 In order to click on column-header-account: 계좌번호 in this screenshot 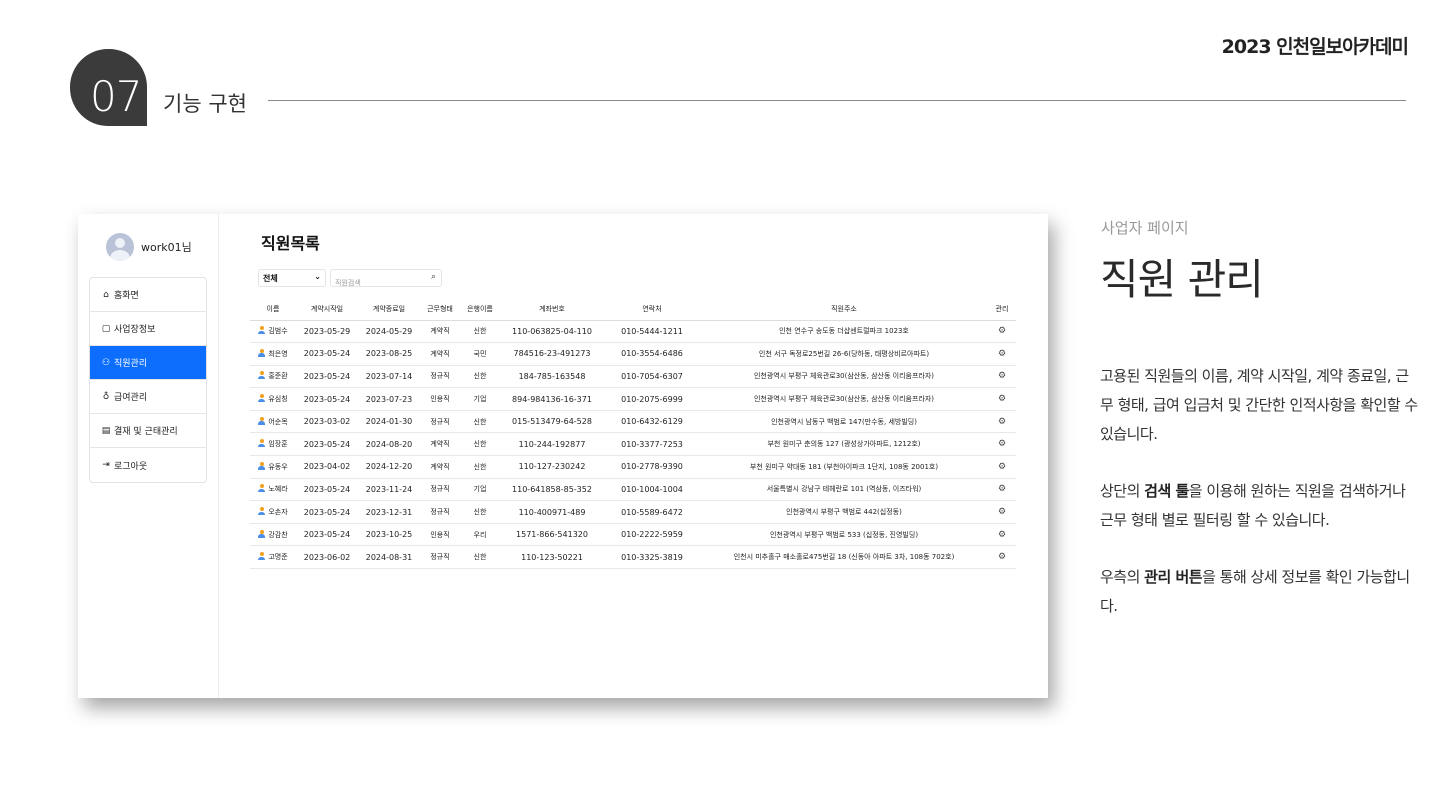, I will do `click(552, 309)`.